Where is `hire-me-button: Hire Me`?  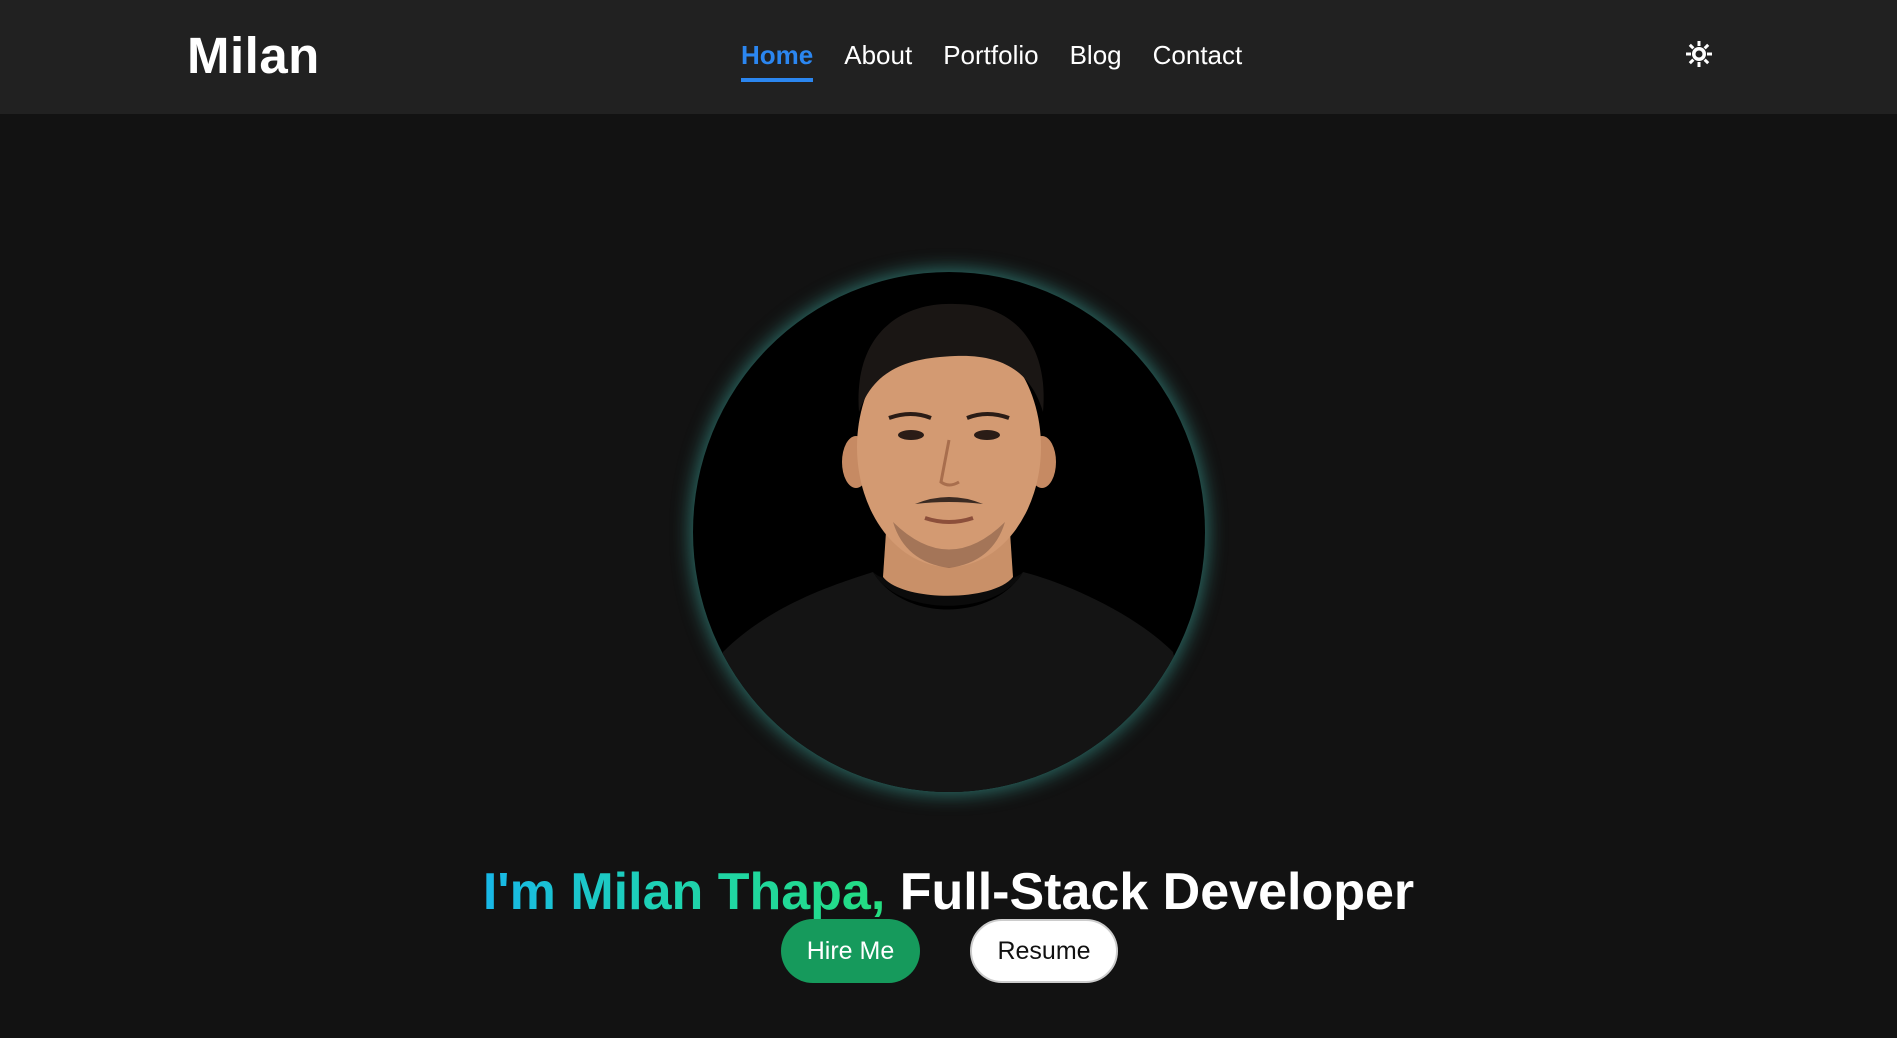
hire-me-button: Hire Me is located at coordinates (850, 951).